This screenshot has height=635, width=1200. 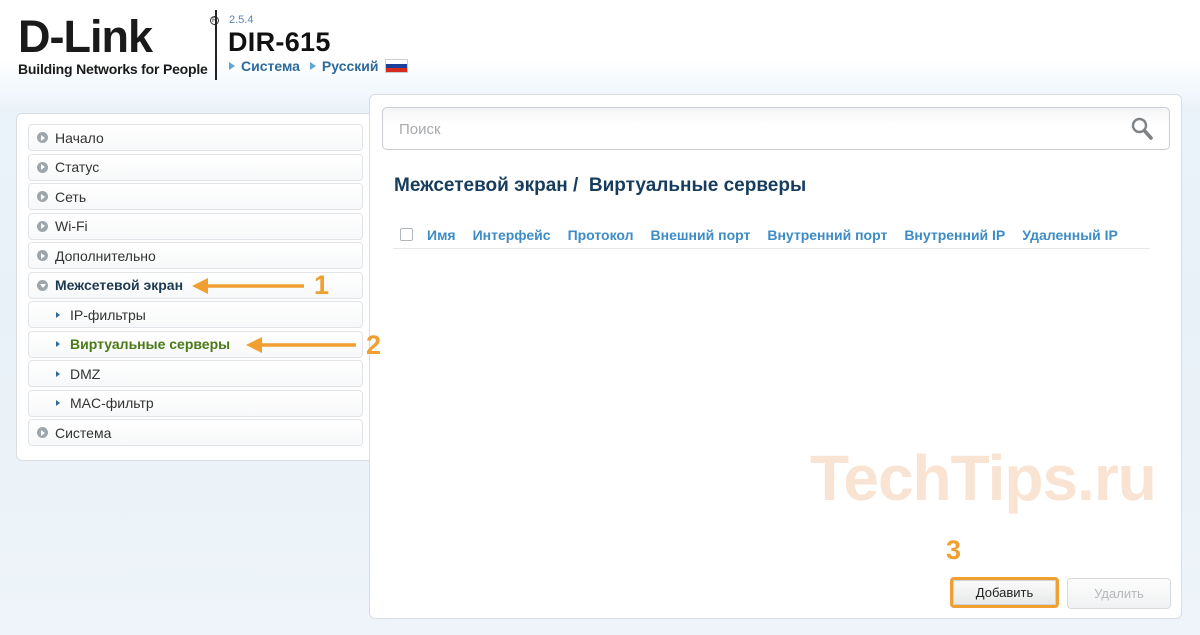 What do you see at coordinates (983, 478) in the screenshot?
I see `watermark: TechTips.ru` at bounding box center [983, 478].